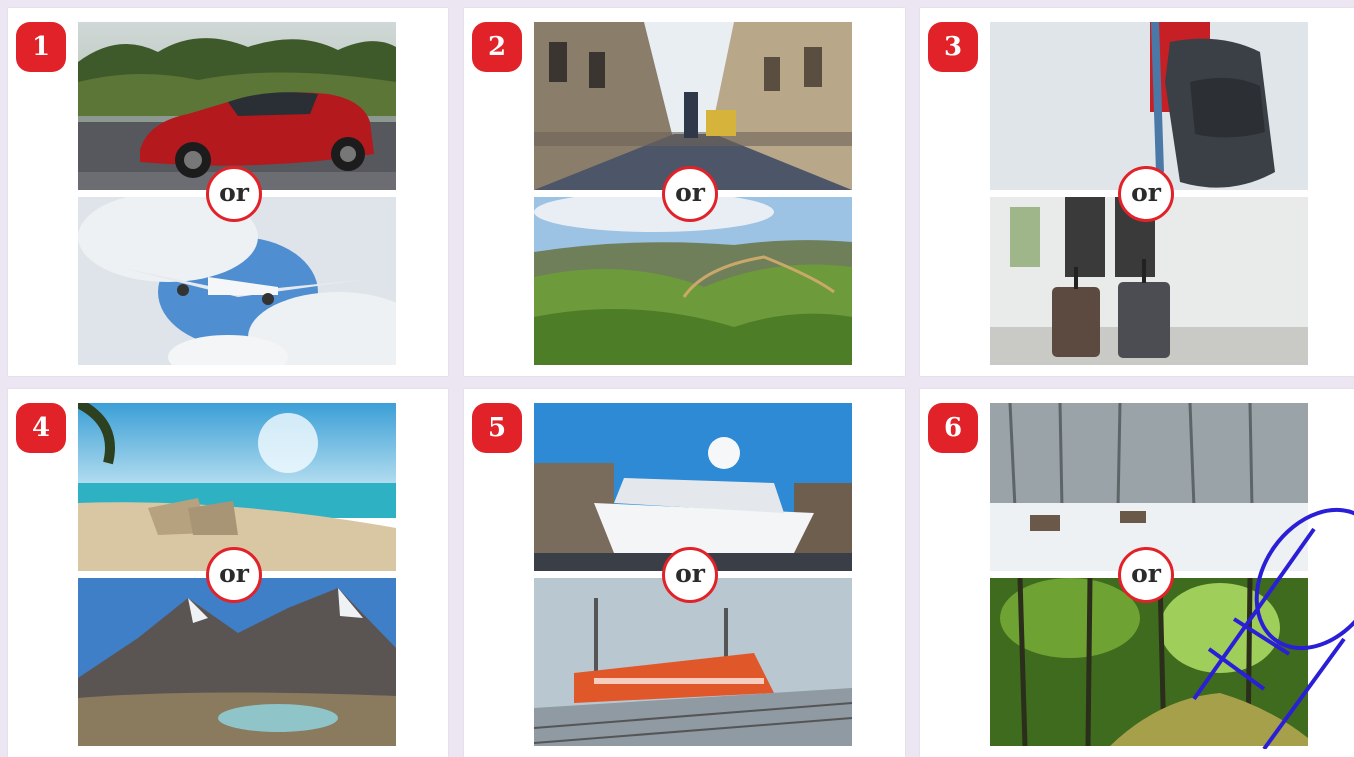  Describe the element at coordinates (497, 47) in the screenshot. I see `card-number-badge: 2` at that location.